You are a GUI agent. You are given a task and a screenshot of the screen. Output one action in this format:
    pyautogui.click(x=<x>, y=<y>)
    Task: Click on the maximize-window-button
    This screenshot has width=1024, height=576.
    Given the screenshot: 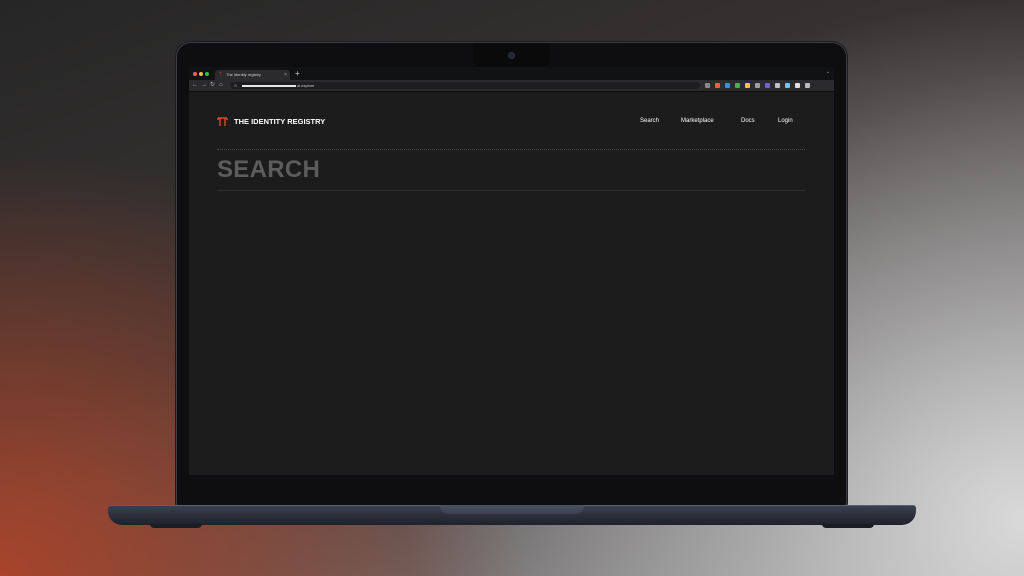 What is the action you would take?
    pyautogui.click(x=207, y=74)
    